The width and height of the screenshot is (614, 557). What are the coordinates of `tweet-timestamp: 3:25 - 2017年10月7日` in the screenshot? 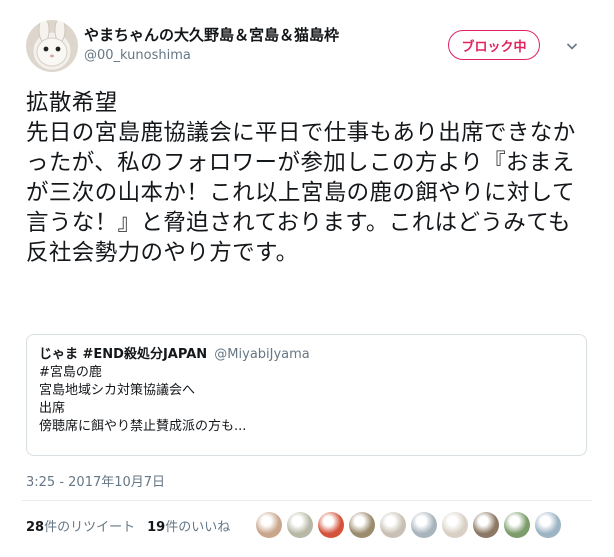 It's located at (95, 480).